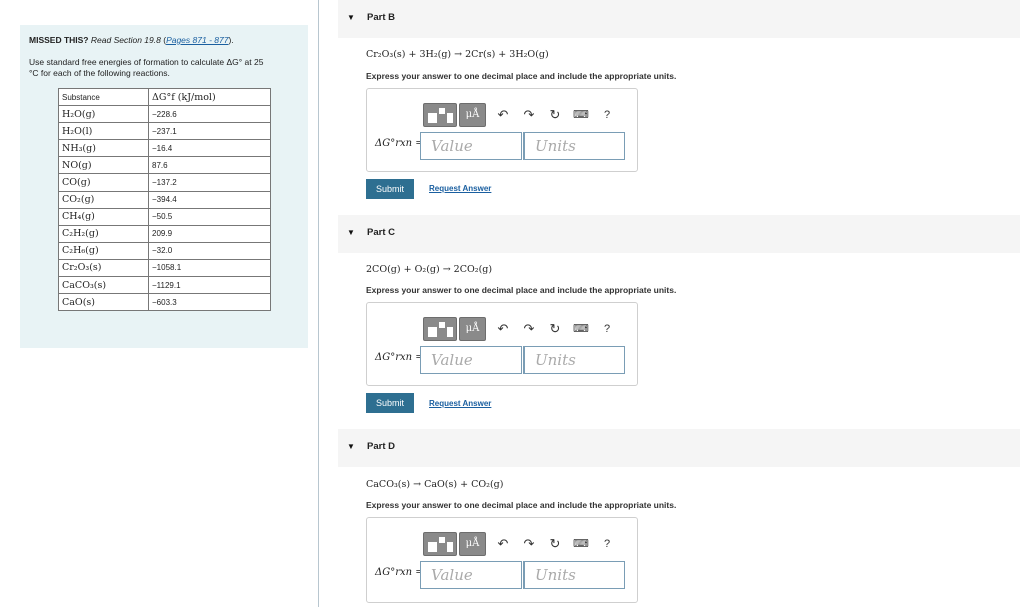  What do you see at coordinates (435, 484) in the screenshot?
I see `reaction-equation: CaCO₃(s) → CaO(s) + CO₂(g)` at bounding box center [435, 484].